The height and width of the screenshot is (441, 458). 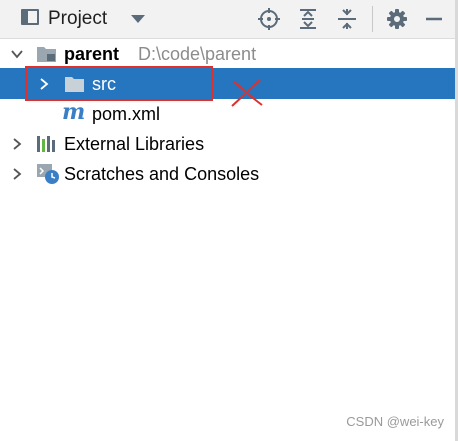 What do you see at coordinates (138, 19) in the screenshot?
I see `dropdown-arrow-icon` at bounding box center [138, 19].